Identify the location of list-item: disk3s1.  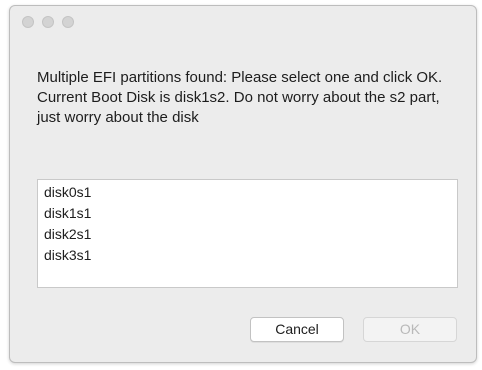
(247, 255).